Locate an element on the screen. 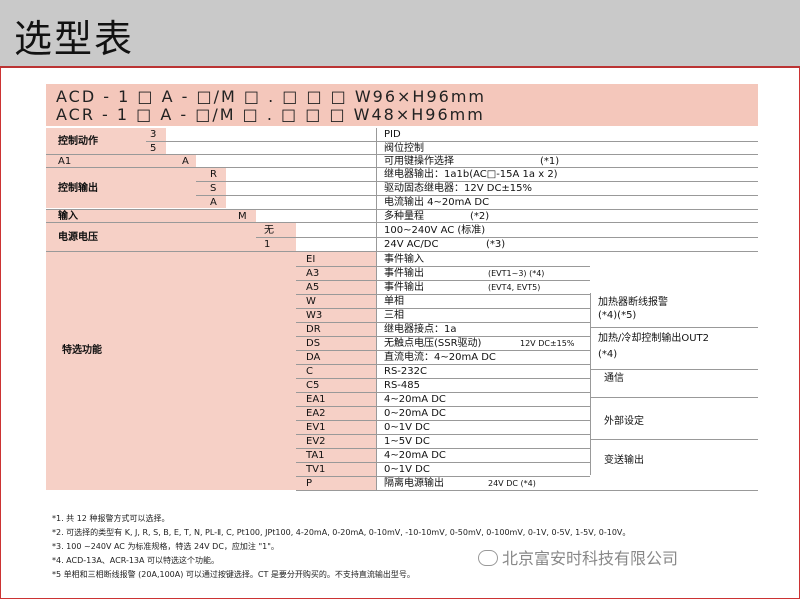  code-cell: EV2 is located at coordinates (316, 441).